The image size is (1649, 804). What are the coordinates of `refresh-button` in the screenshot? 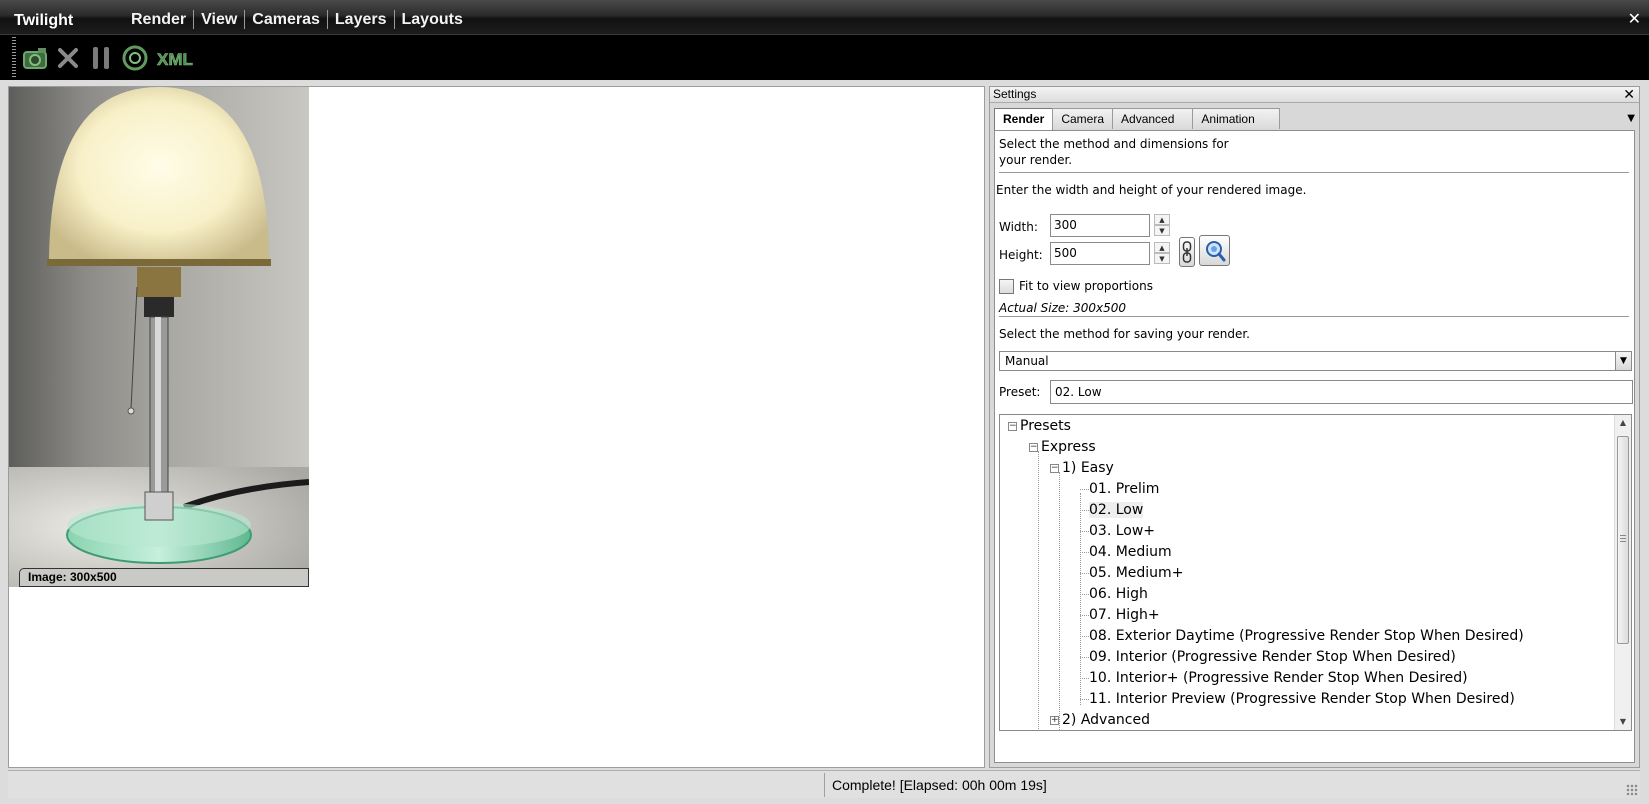 It's located at (135, 58).